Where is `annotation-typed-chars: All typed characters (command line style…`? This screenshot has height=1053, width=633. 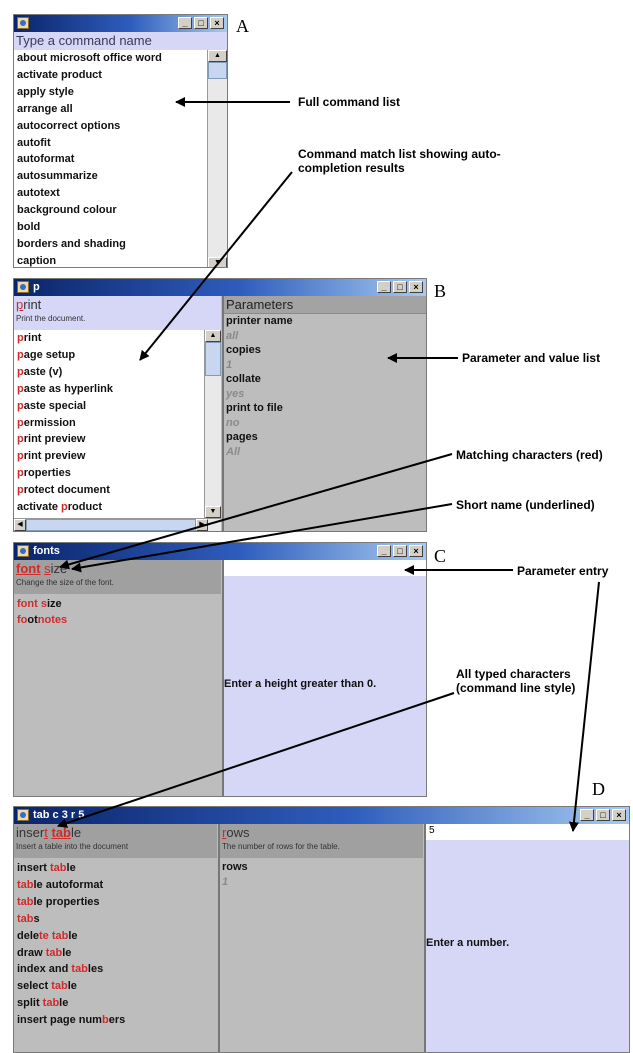 annotation-typed-chars: All typed characters (command line style… is located at coordinates (516, 681).